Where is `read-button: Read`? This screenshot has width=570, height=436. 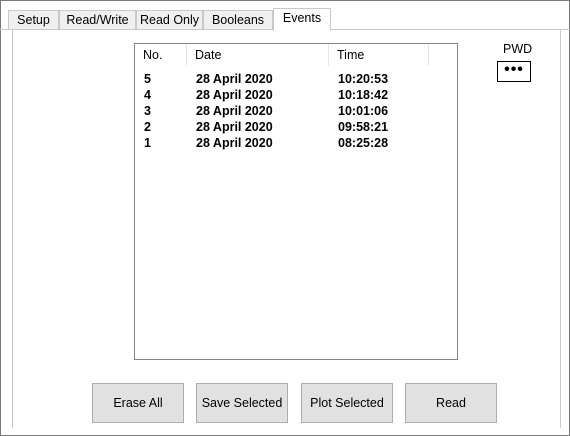 read-button: Read is located at coordinates (451, 403).